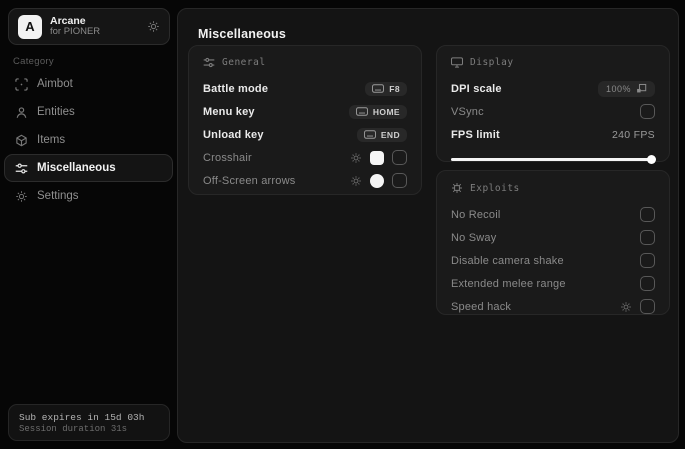 The width and height of the screenshot is (685, 449). Describe the element at coordinates (305, 134) in the screenshot. I see `unload-key-row: Unload key END` at that location.